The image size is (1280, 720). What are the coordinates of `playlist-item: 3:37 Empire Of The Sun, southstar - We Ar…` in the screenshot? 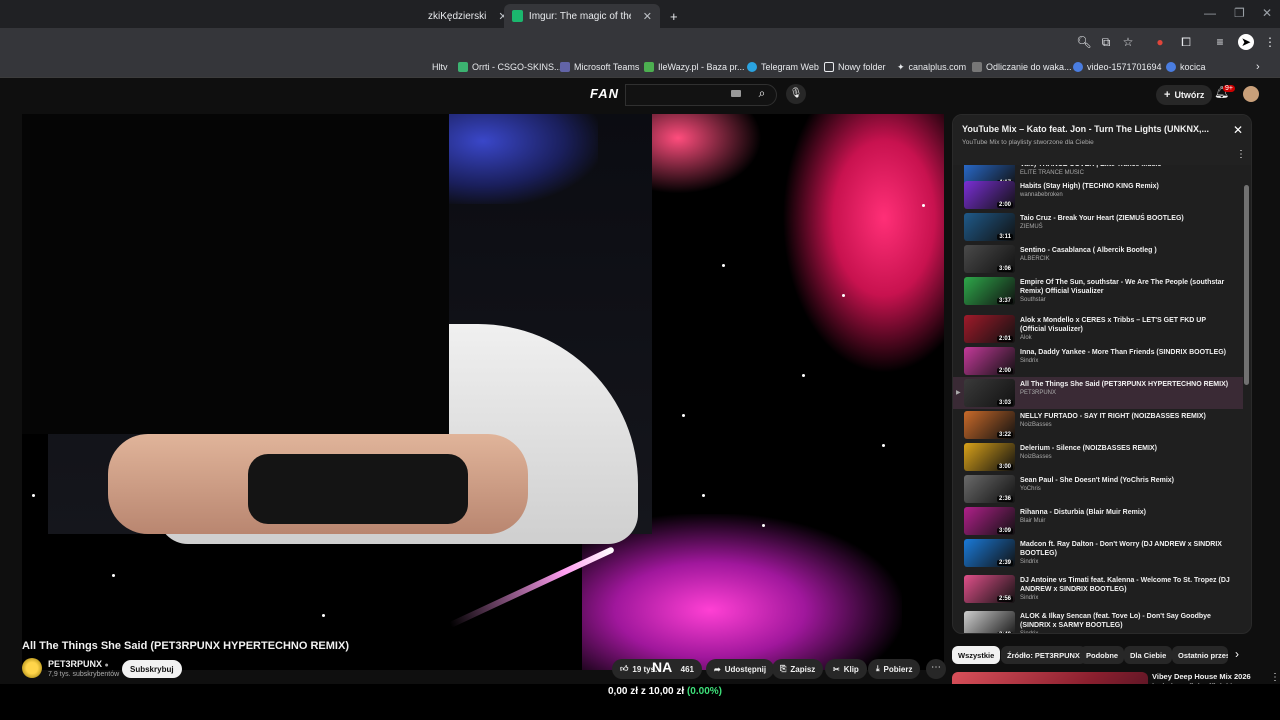 It's located at (1098, 291).